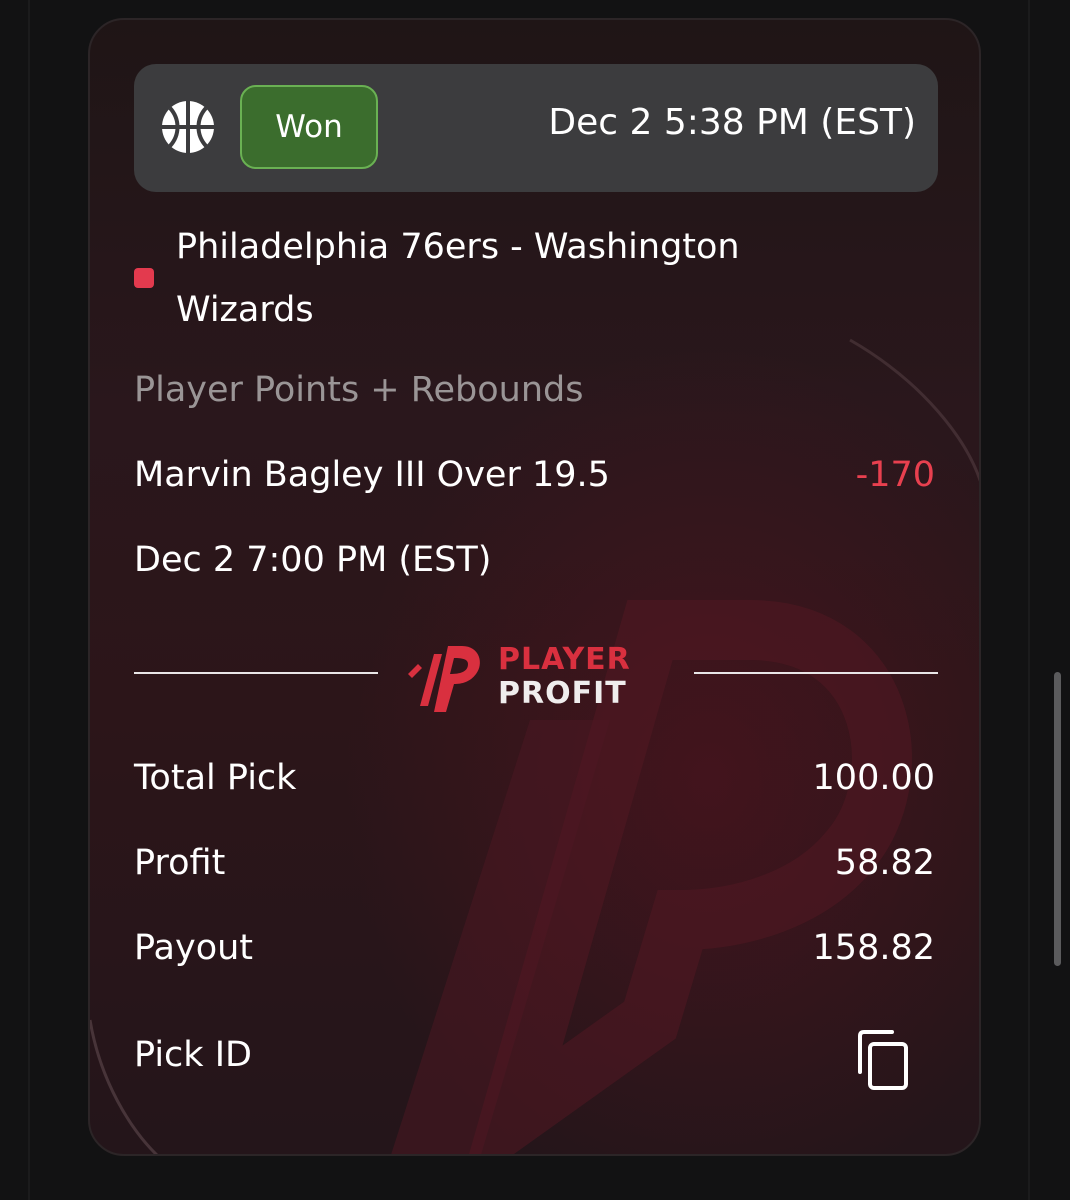 Image resolution: width=1070 pixels, height=1200 pixels. I want to click on scrollbar-thumb, so click(1057, 819).